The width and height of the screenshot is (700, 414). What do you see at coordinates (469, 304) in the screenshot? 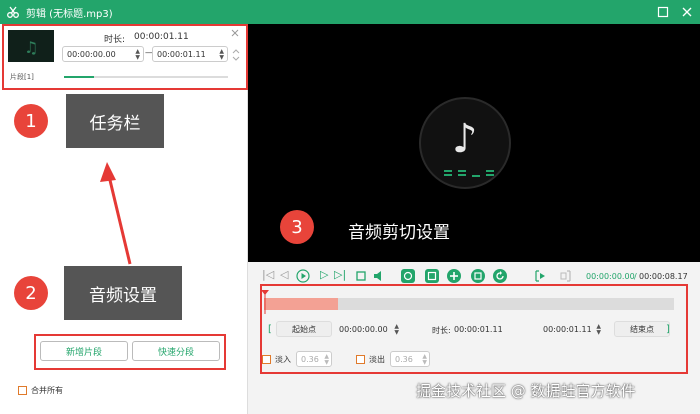
I see `timeline-track` at bounding box center [469, 304].